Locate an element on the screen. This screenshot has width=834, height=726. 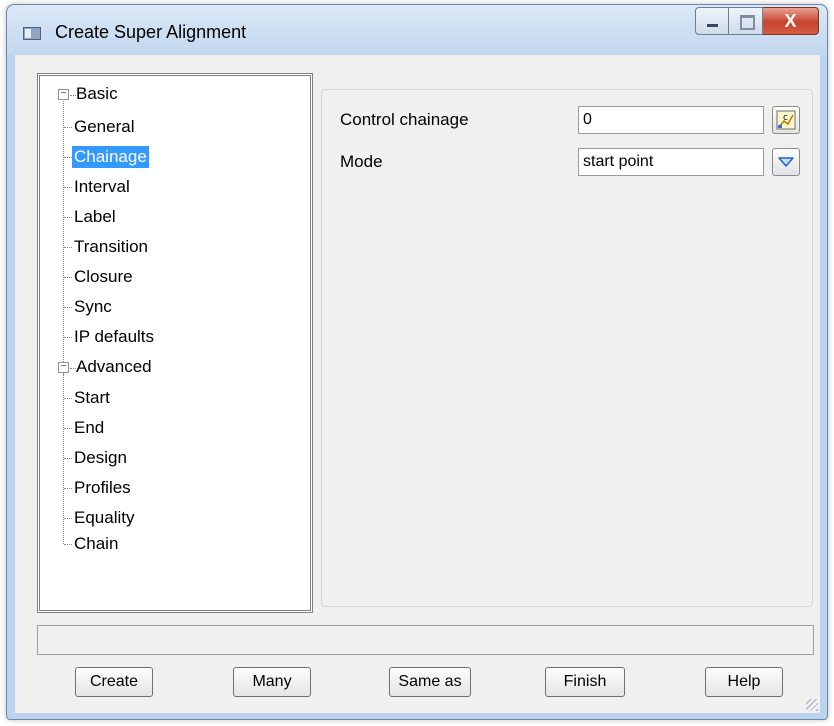
chainage-pick-icon: c is located at coordinates (786, 120).